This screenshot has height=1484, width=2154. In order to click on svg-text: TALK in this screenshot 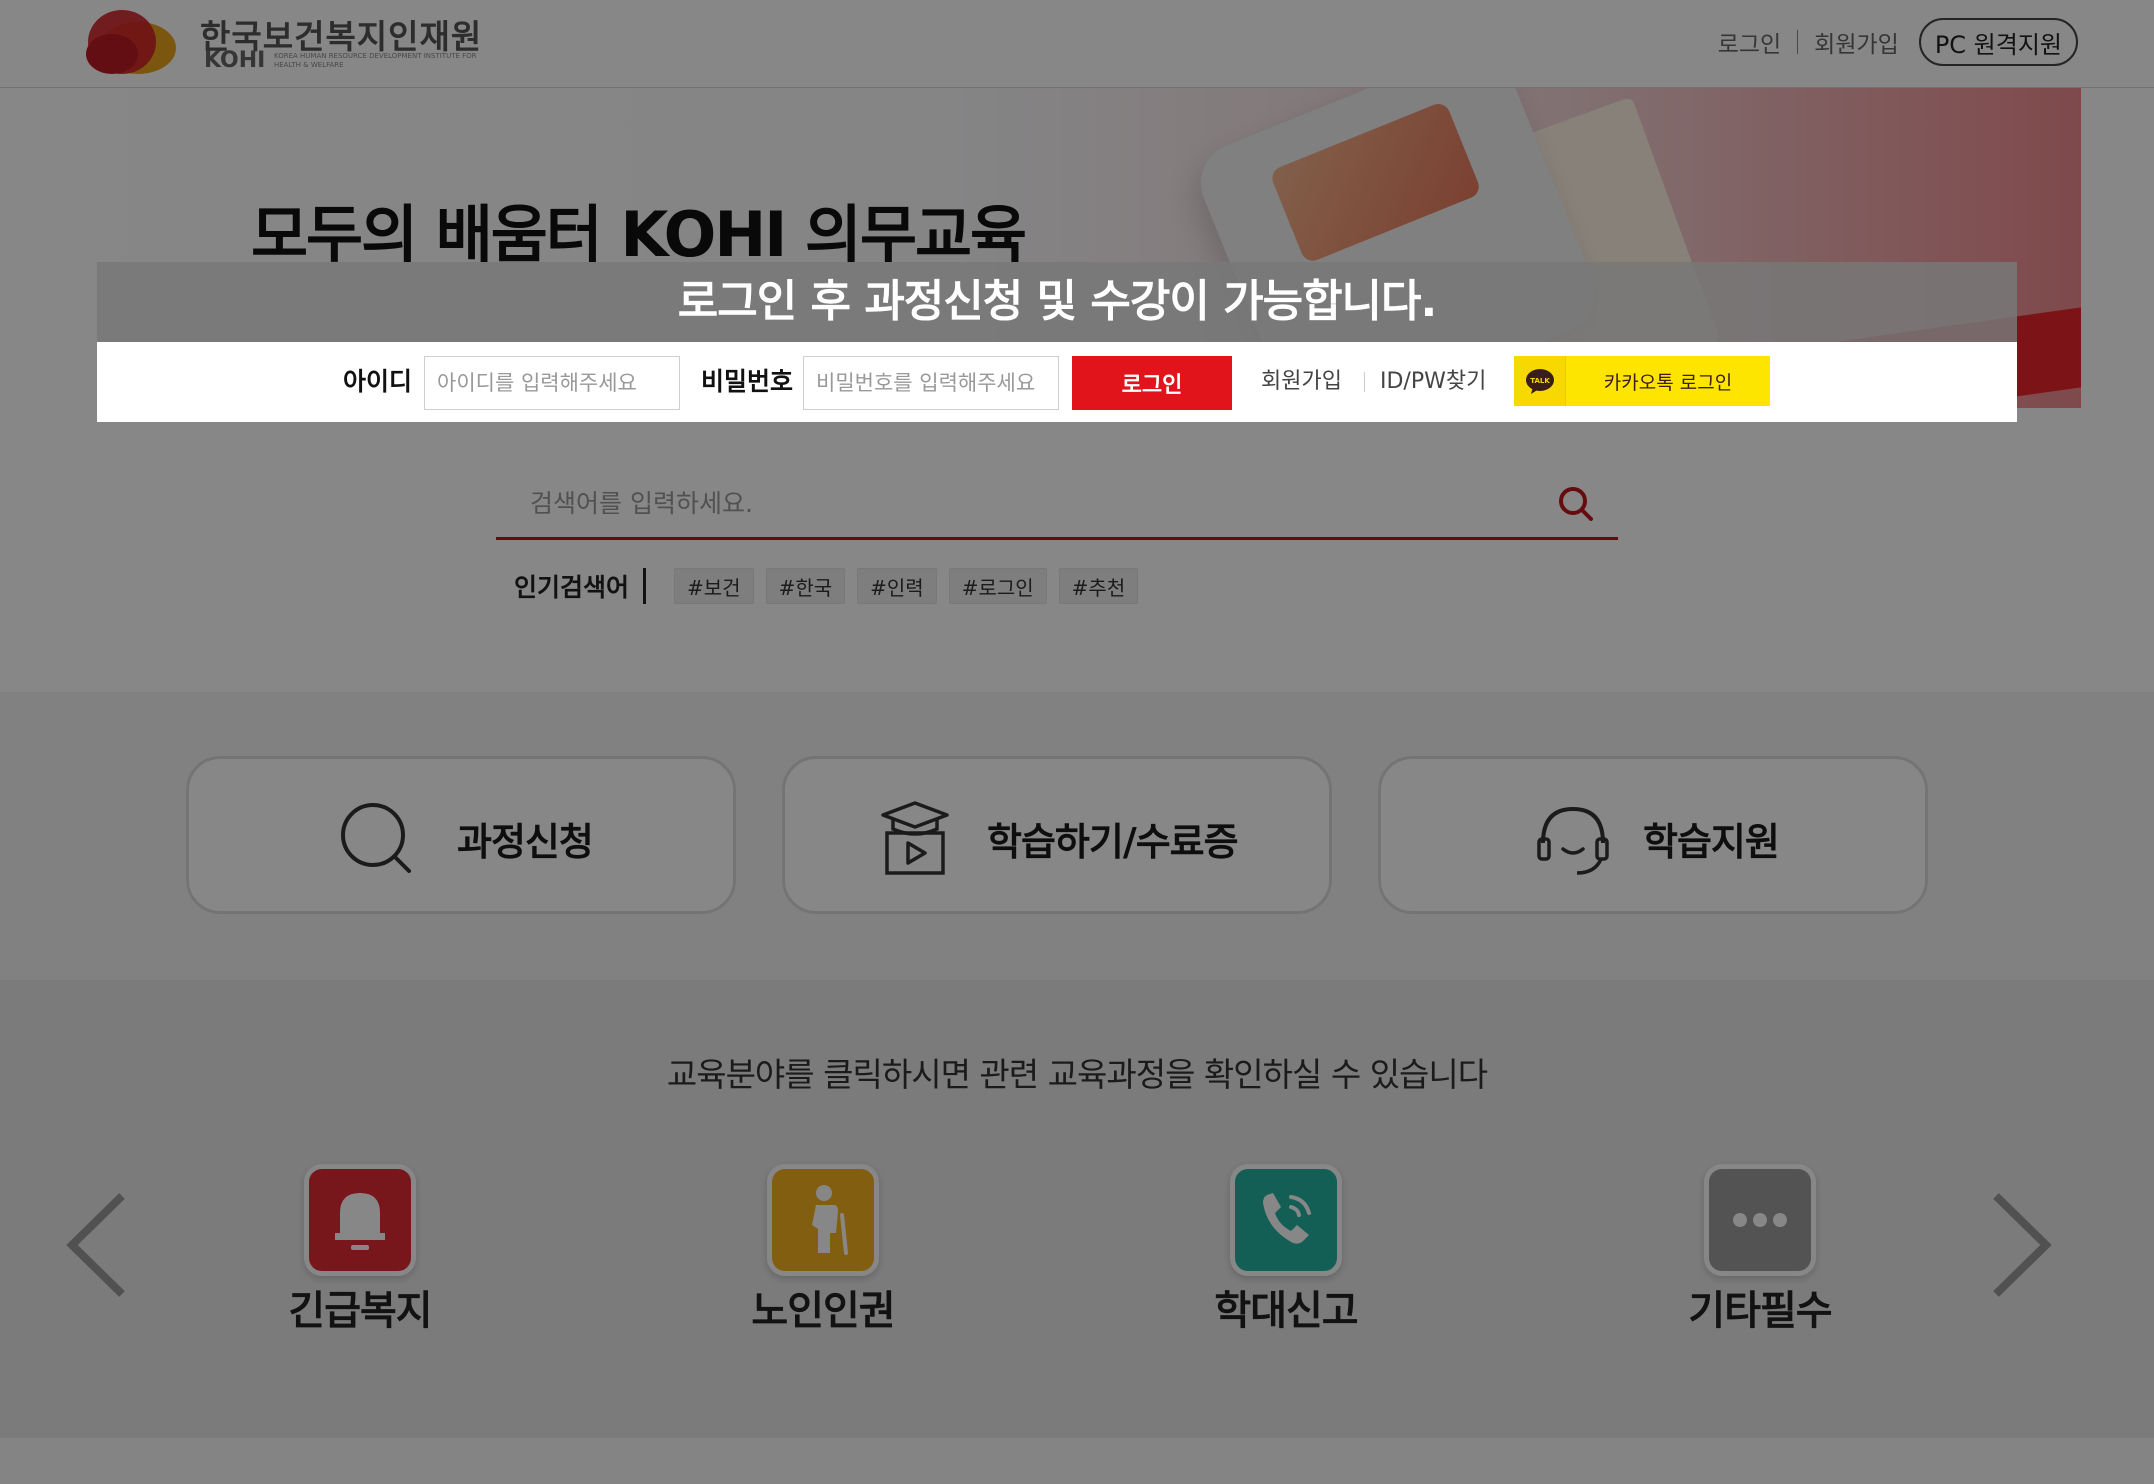, I will do `click(1540, 381)`.